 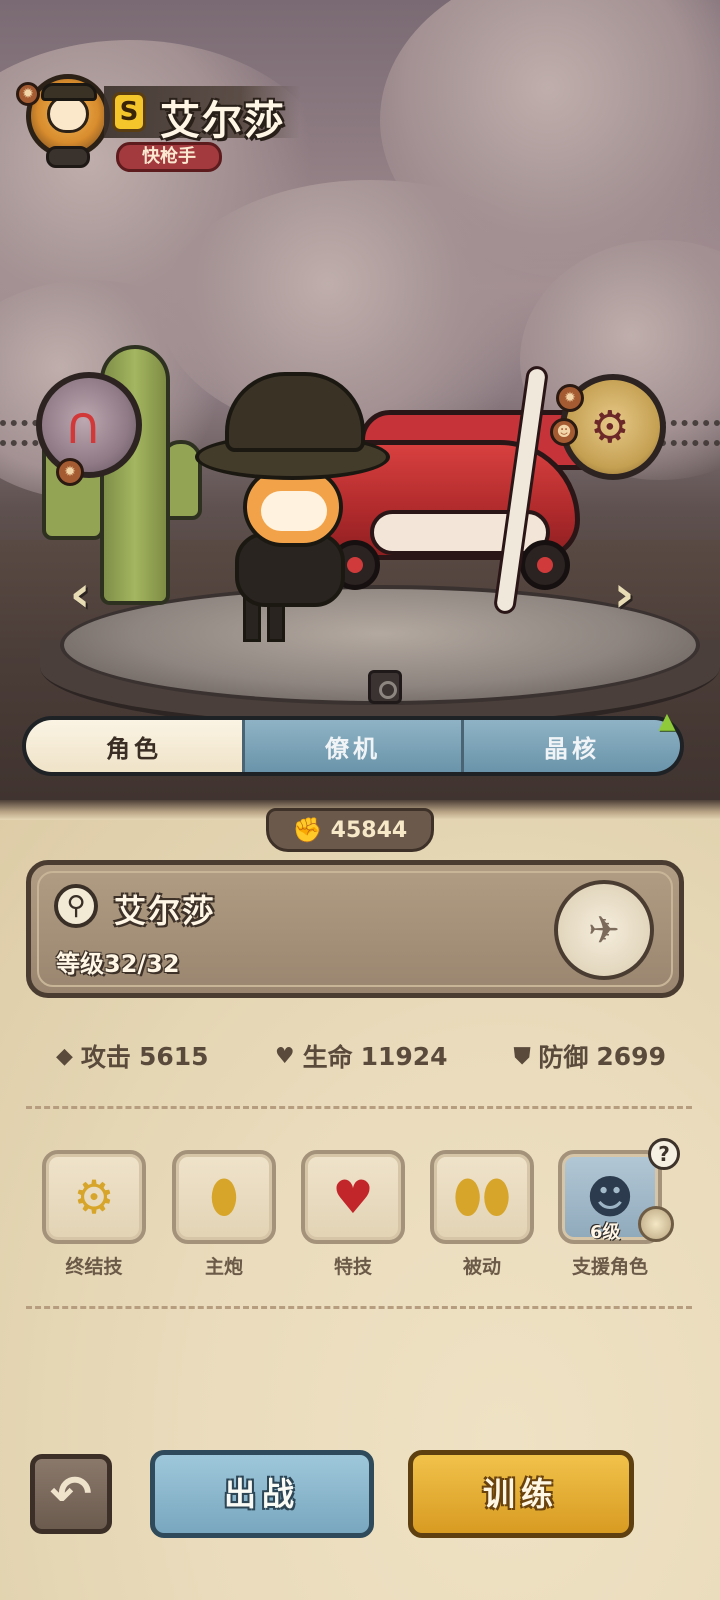 I want to click on tab-bar: 角色 僚机 晶核, so click(x=353, y=746).